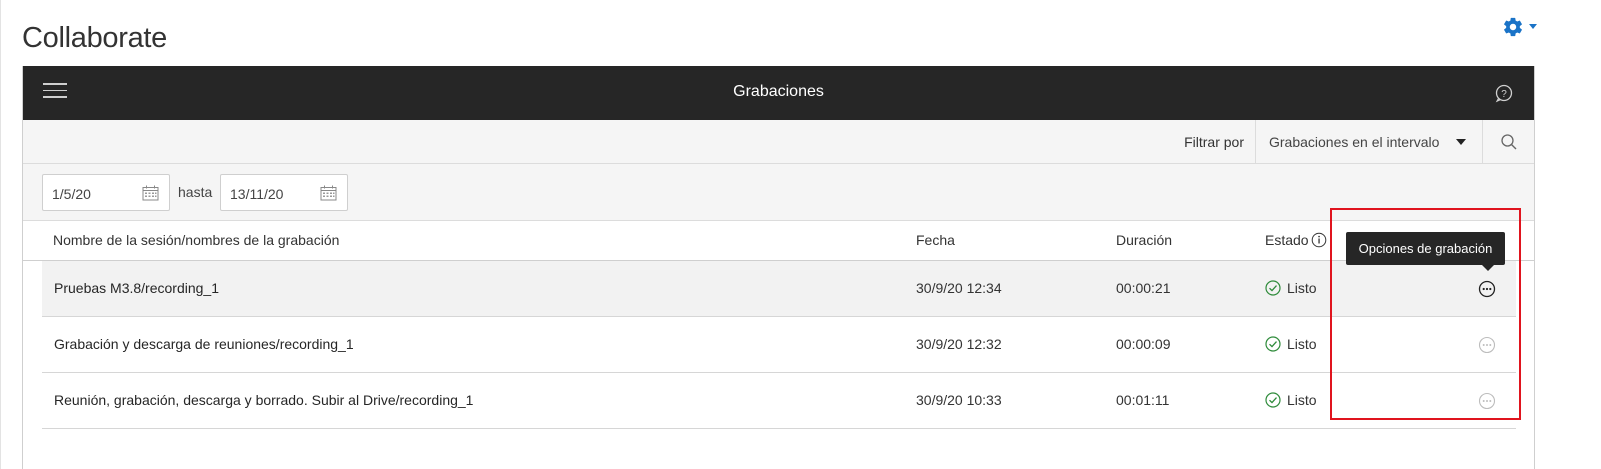 Image resolution: width=1601 pixels, height=469 pixels. Describe the element at coordinates (959, 400) in the screenshot. I see `row-fecha: 30/9/20 10:33` at that location.